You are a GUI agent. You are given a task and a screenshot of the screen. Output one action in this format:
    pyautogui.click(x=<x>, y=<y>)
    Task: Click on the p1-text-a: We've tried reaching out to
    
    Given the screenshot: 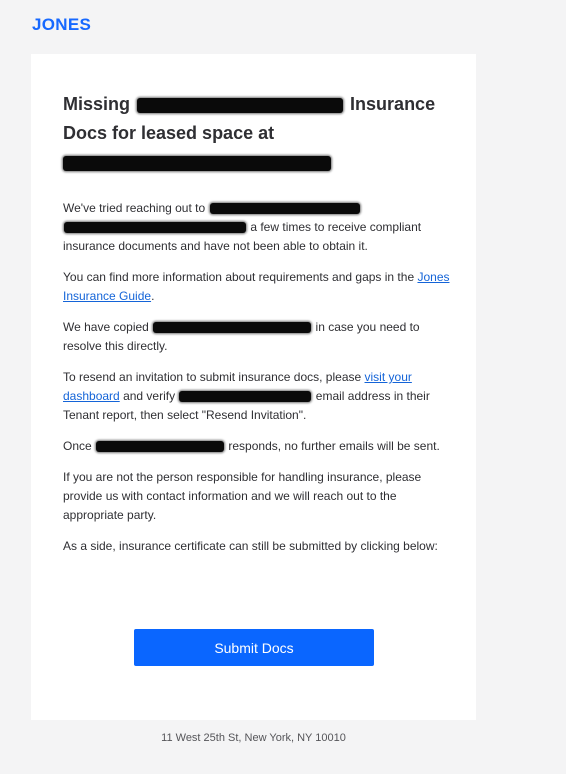 What is the action you would take?
    pyautogui.click(x=134, y=208)
    